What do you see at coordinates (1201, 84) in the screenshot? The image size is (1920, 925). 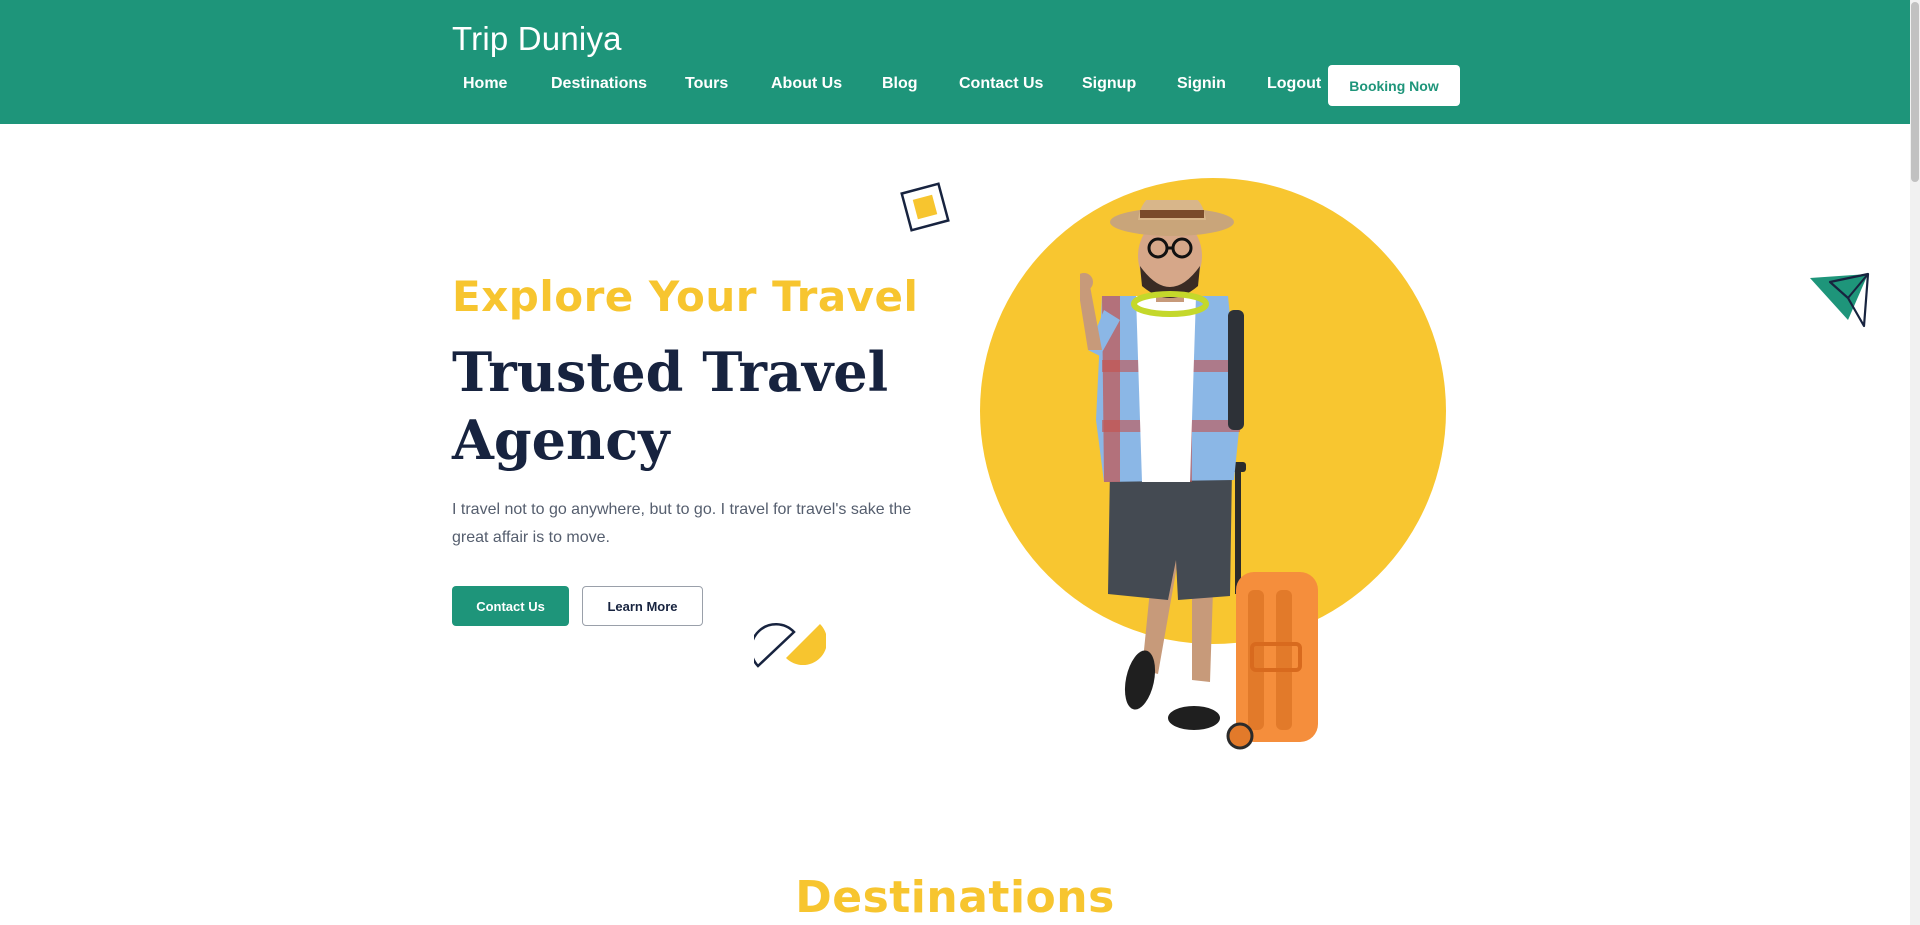 I see `nav-signin: Signin` at bounding box center [1201, 84].